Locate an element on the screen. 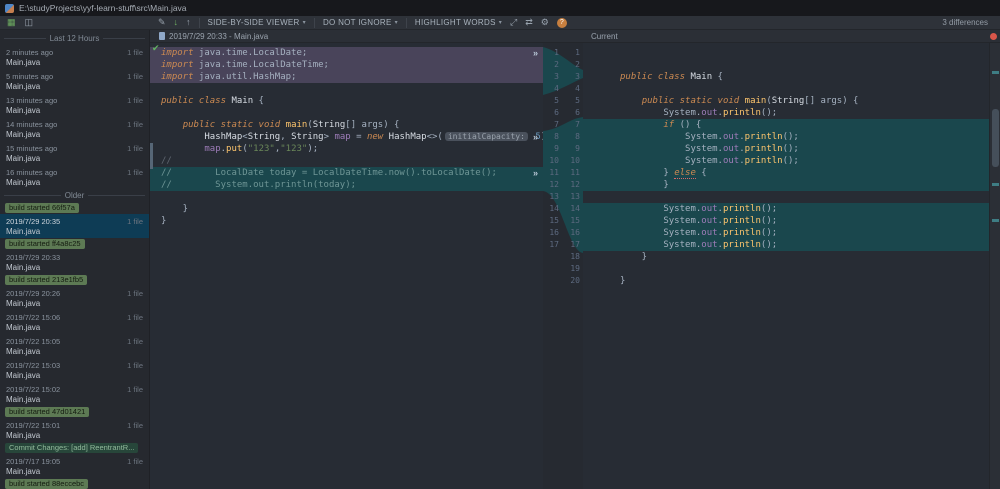 Image resolution: width=1000 pixels, height=489 pixels. code-token: println is located at coordinates (741, 245).